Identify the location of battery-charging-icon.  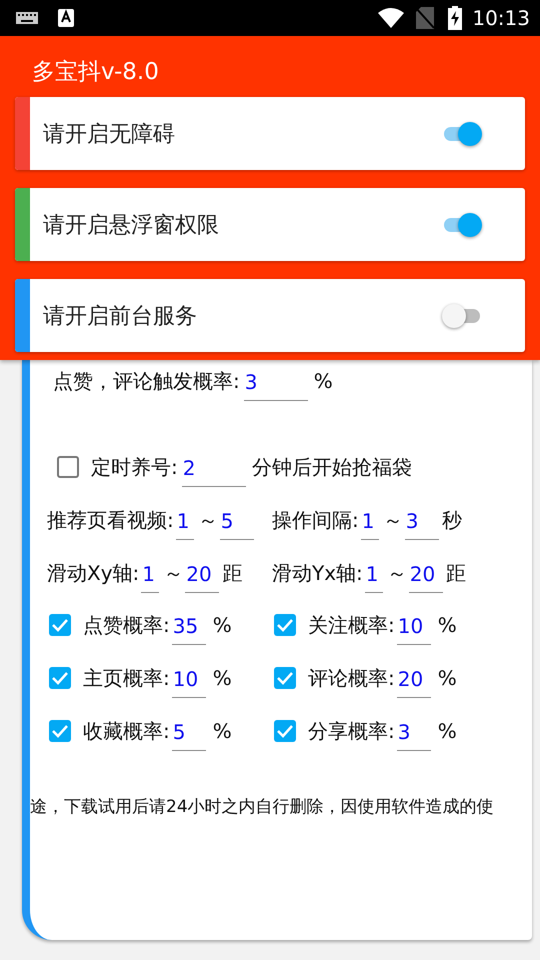
(455, 18).